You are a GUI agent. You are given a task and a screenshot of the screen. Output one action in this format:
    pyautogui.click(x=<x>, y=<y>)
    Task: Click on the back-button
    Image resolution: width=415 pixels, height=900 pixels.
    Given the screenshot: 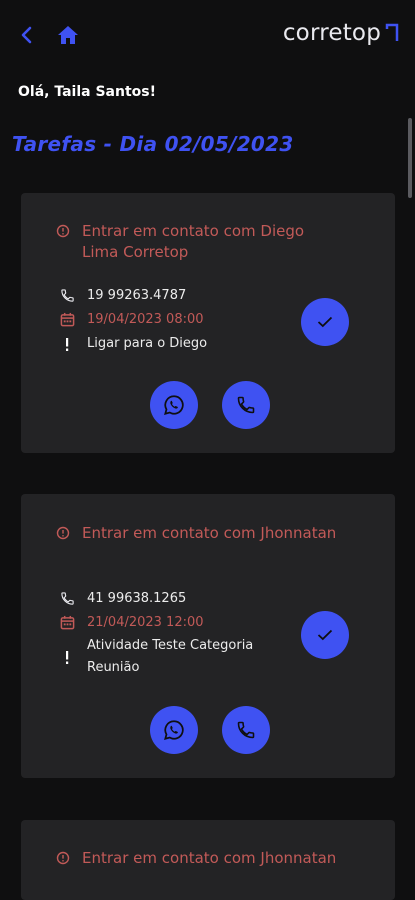 What is the action you would take?
    pyautogui.click(x=27, y=35)
    